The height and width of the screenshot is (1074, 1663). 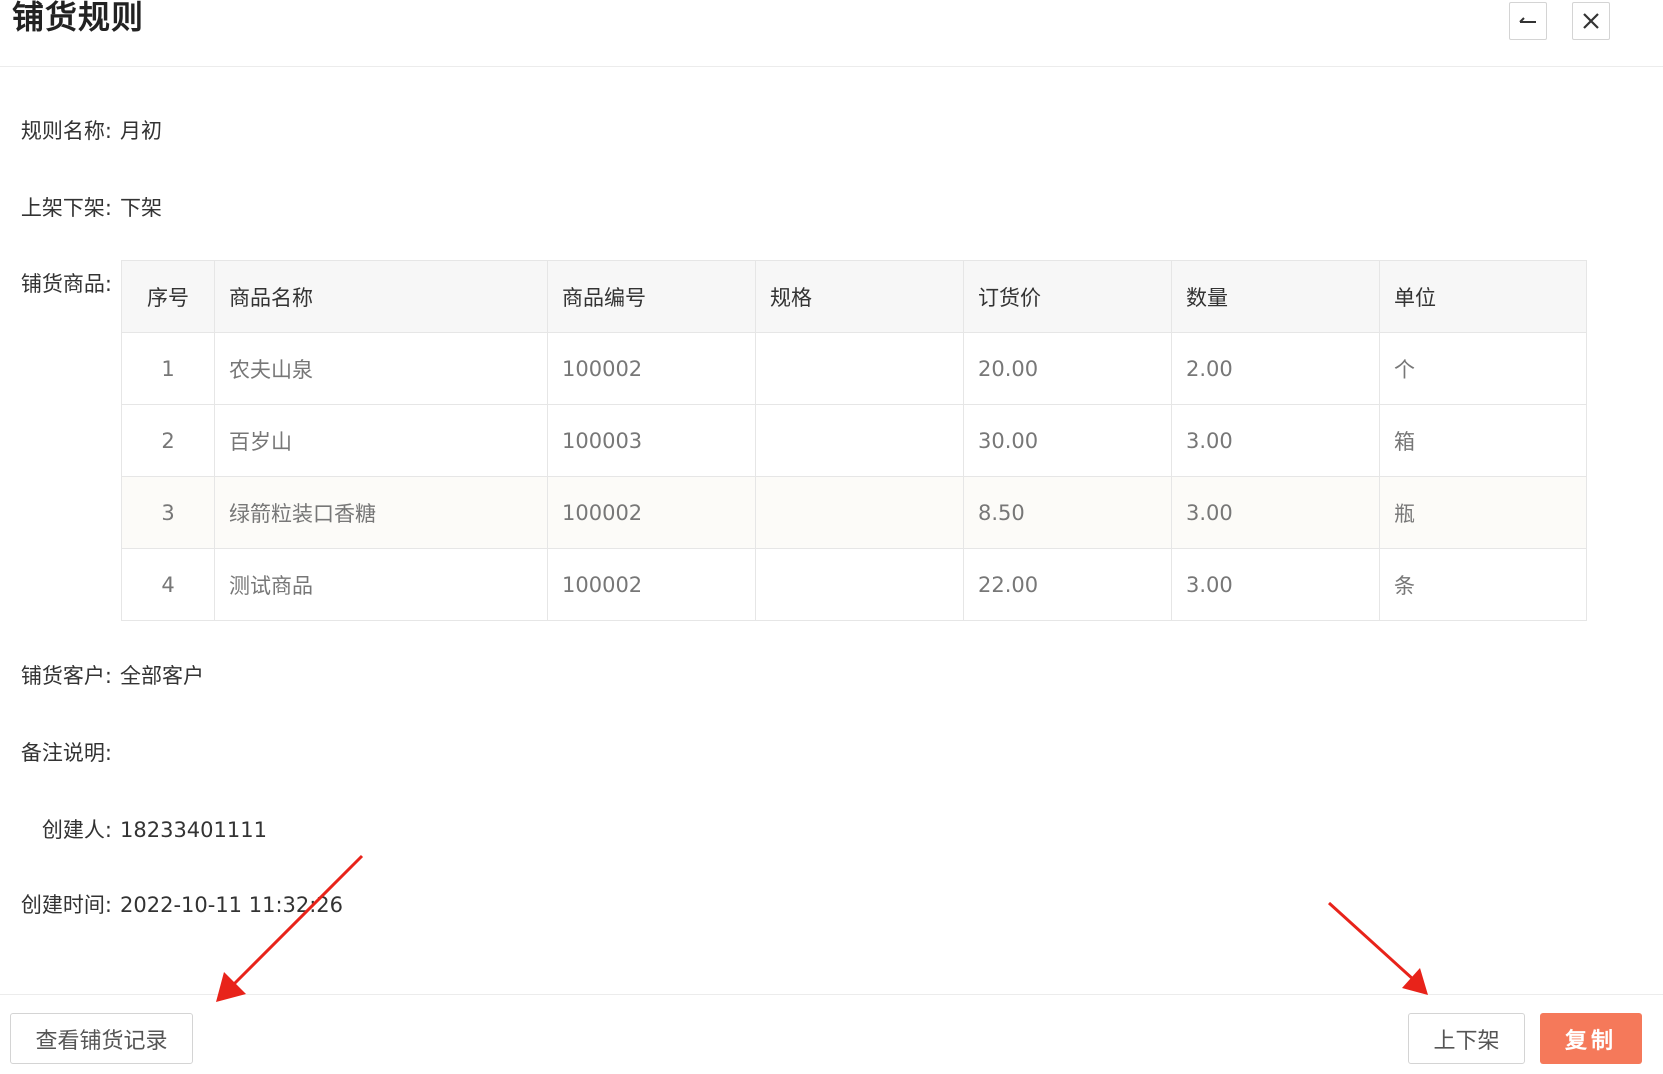 What do you see at coordinates (168, 512) in the screenshot?
I see `cell-index: 3` at bounding box center [168, 512].